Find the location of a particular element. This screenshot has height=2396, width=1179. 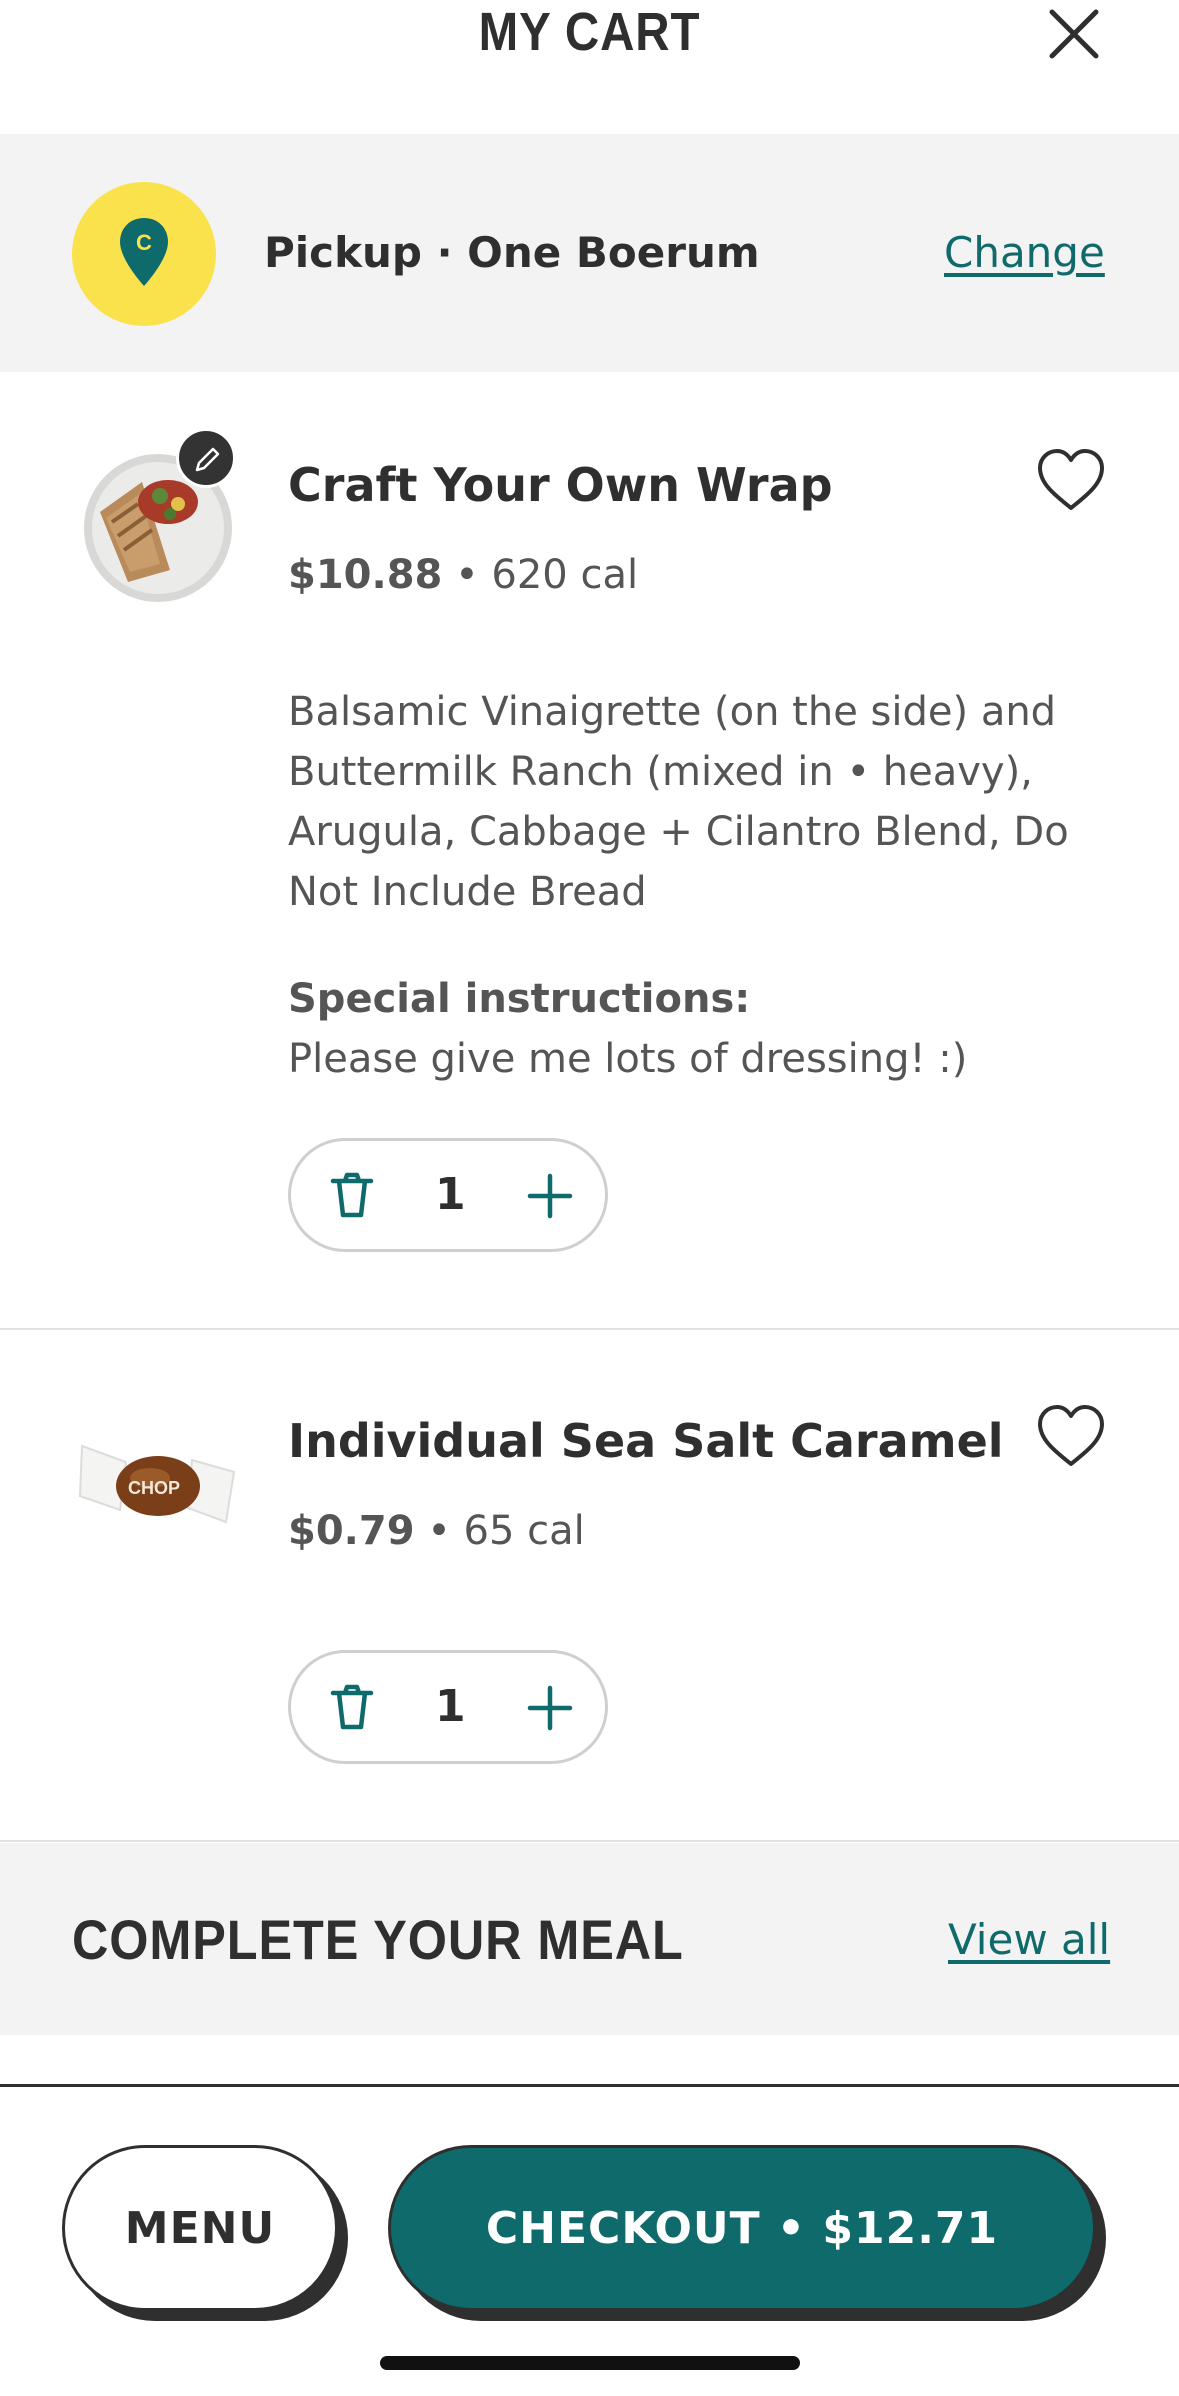

cart-header: MY CART is located at coordinates (589, 67).